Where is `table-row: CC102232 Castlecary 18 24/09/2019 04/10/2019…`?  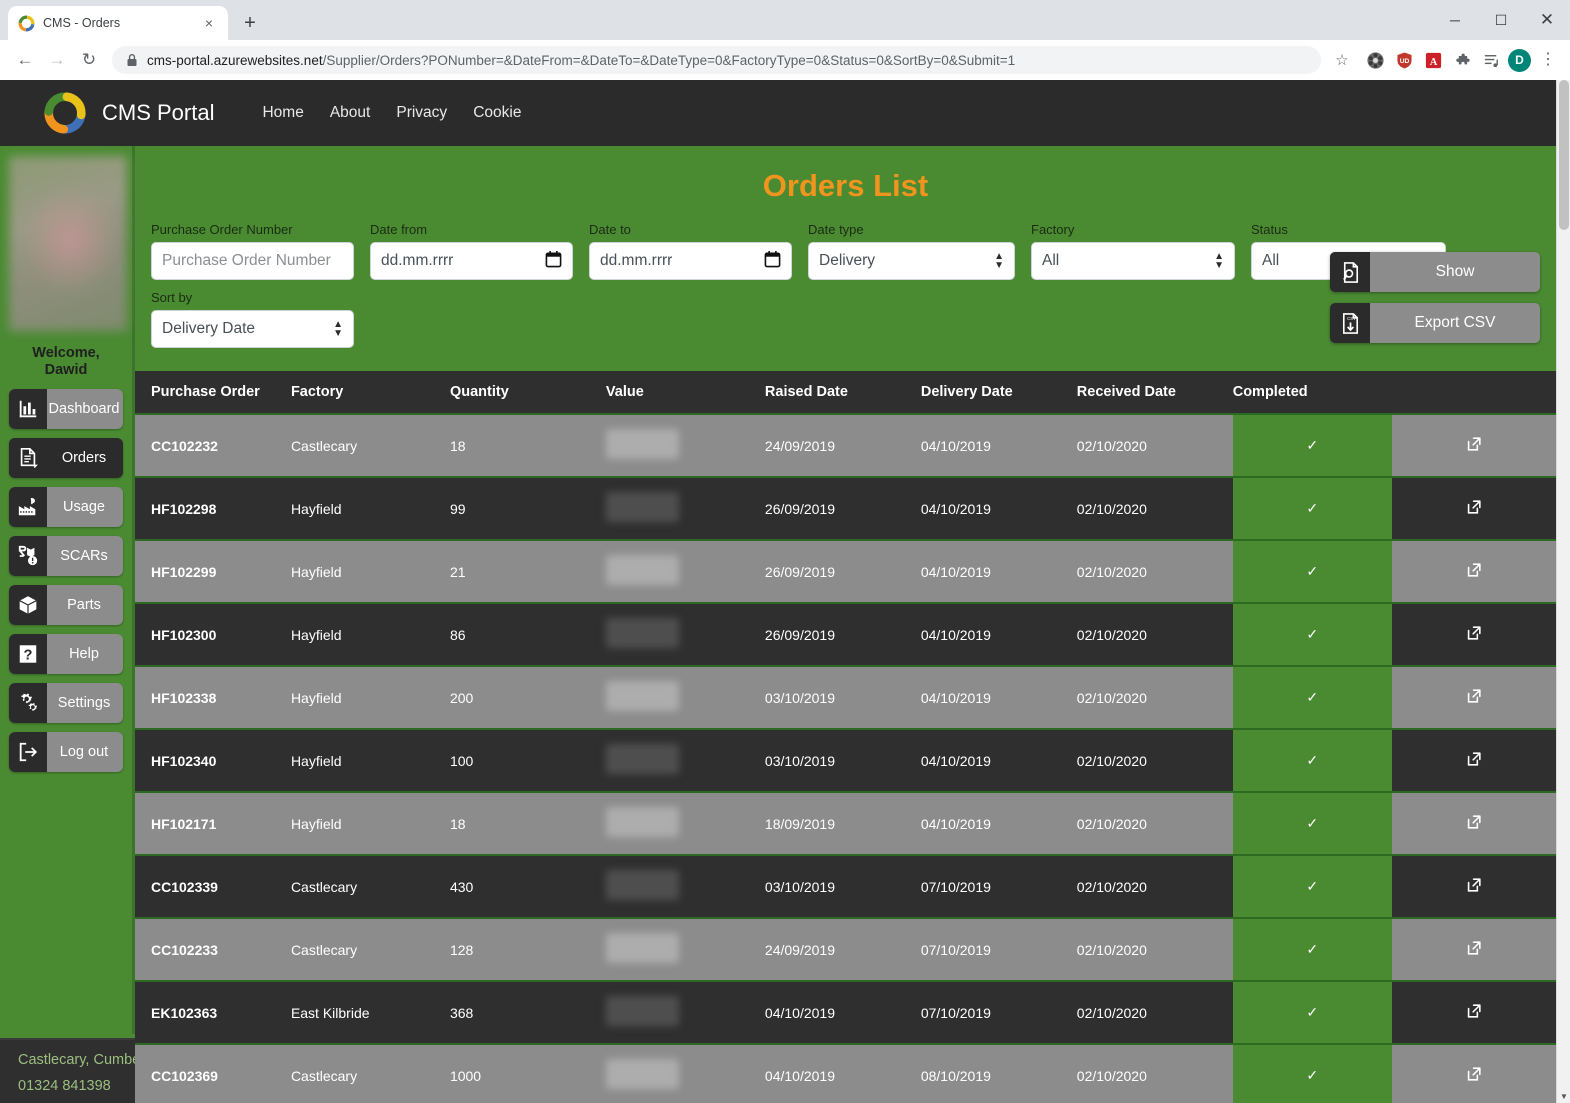
table-row: CC102232 Castlecary 18 24/09/2019 04/10/2019… is located at coordinates (845, 446).